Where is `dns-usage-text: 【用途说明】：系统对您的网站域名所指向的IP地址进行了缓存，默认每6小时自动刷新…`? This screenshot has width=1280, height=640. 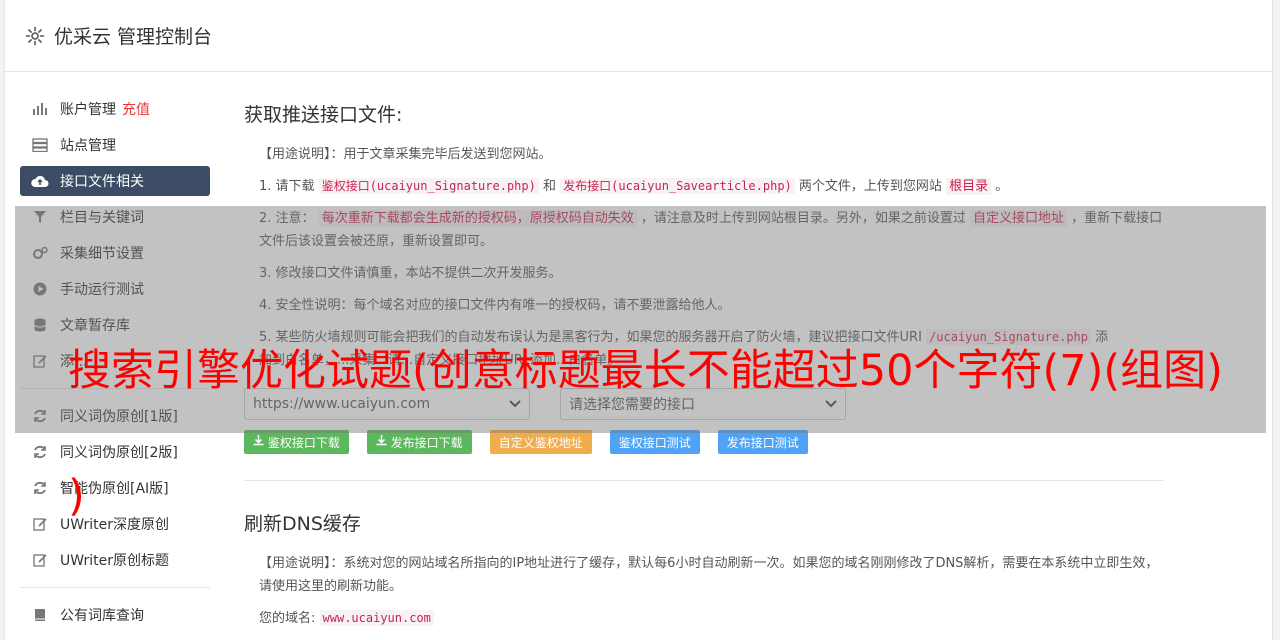
dns-usage-text: 【用途说明】：系统对您的网站域名所指向的IP地址进行了缓存，默认每6小时自动刷新… is located at coordinates (709, 575).